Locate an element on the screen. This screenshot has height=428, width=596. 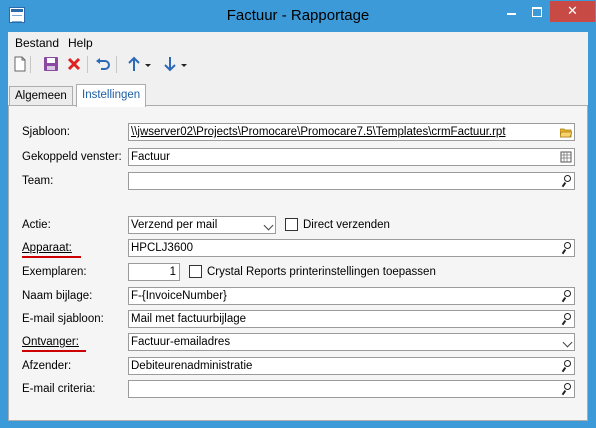
new-document-icon is located at coordinates (20, 64).